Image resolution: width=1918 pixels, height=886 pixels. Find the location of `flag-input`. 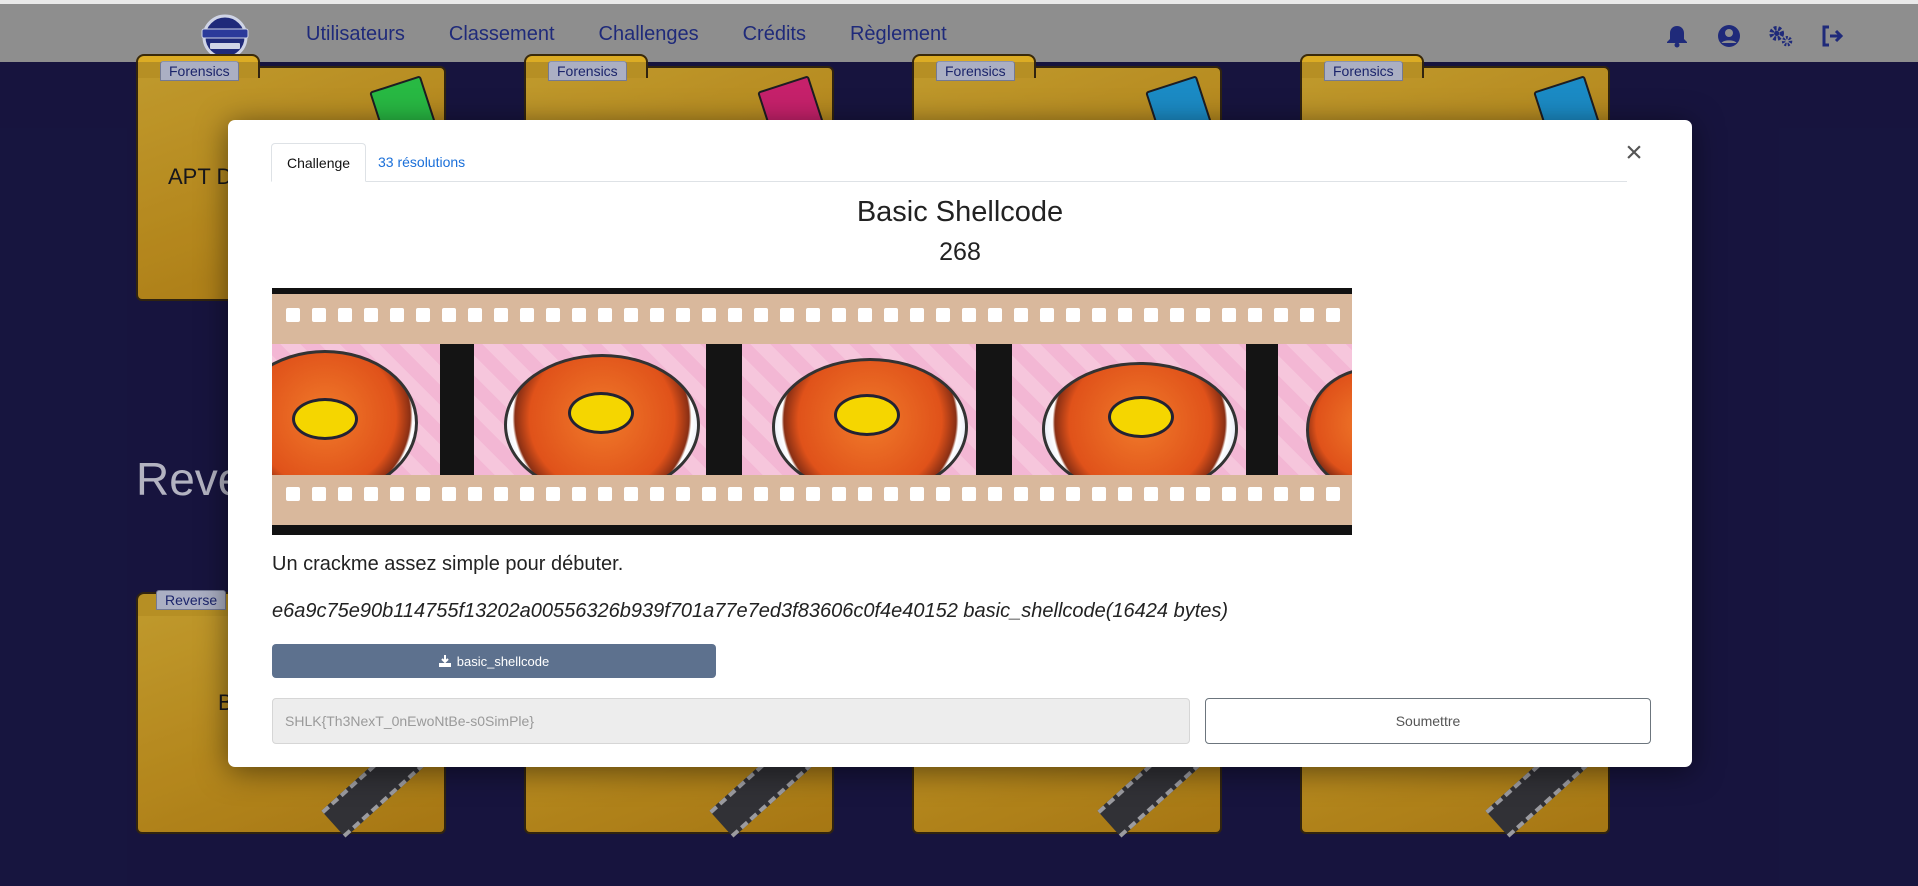

flag-input is located at coordinates (731, 721).